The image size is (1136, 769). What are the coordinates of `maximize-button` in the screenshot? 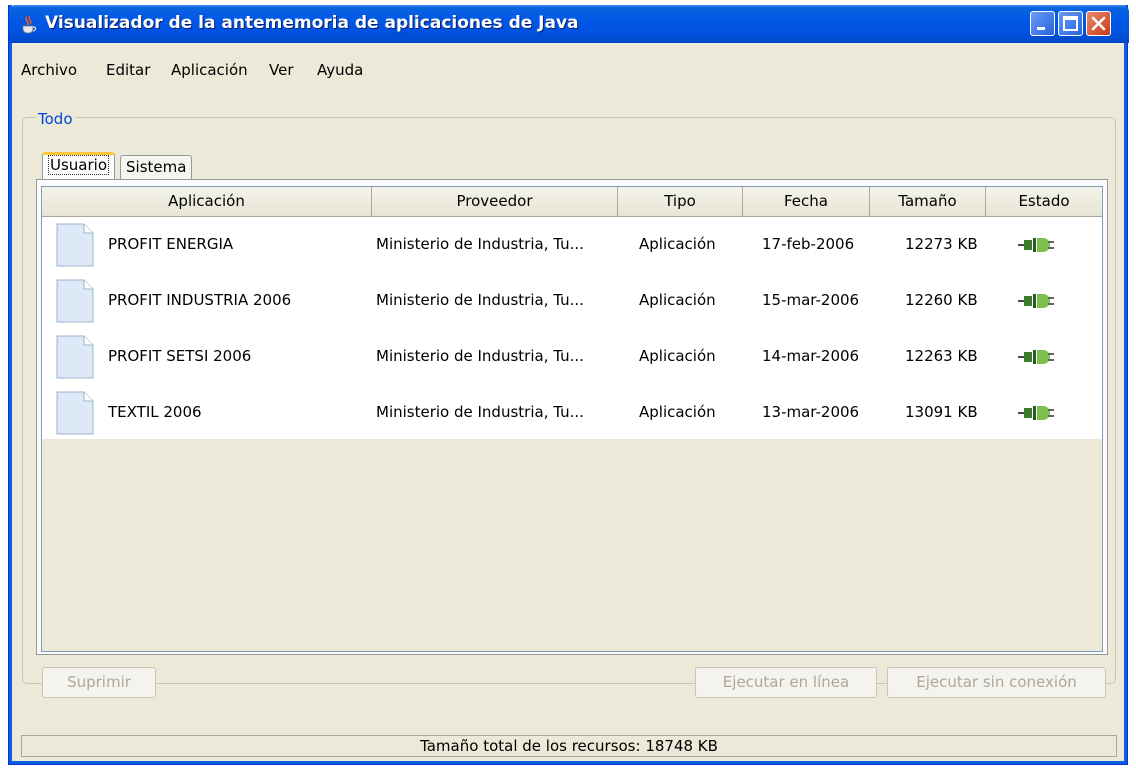 It's located at (1070, 23).